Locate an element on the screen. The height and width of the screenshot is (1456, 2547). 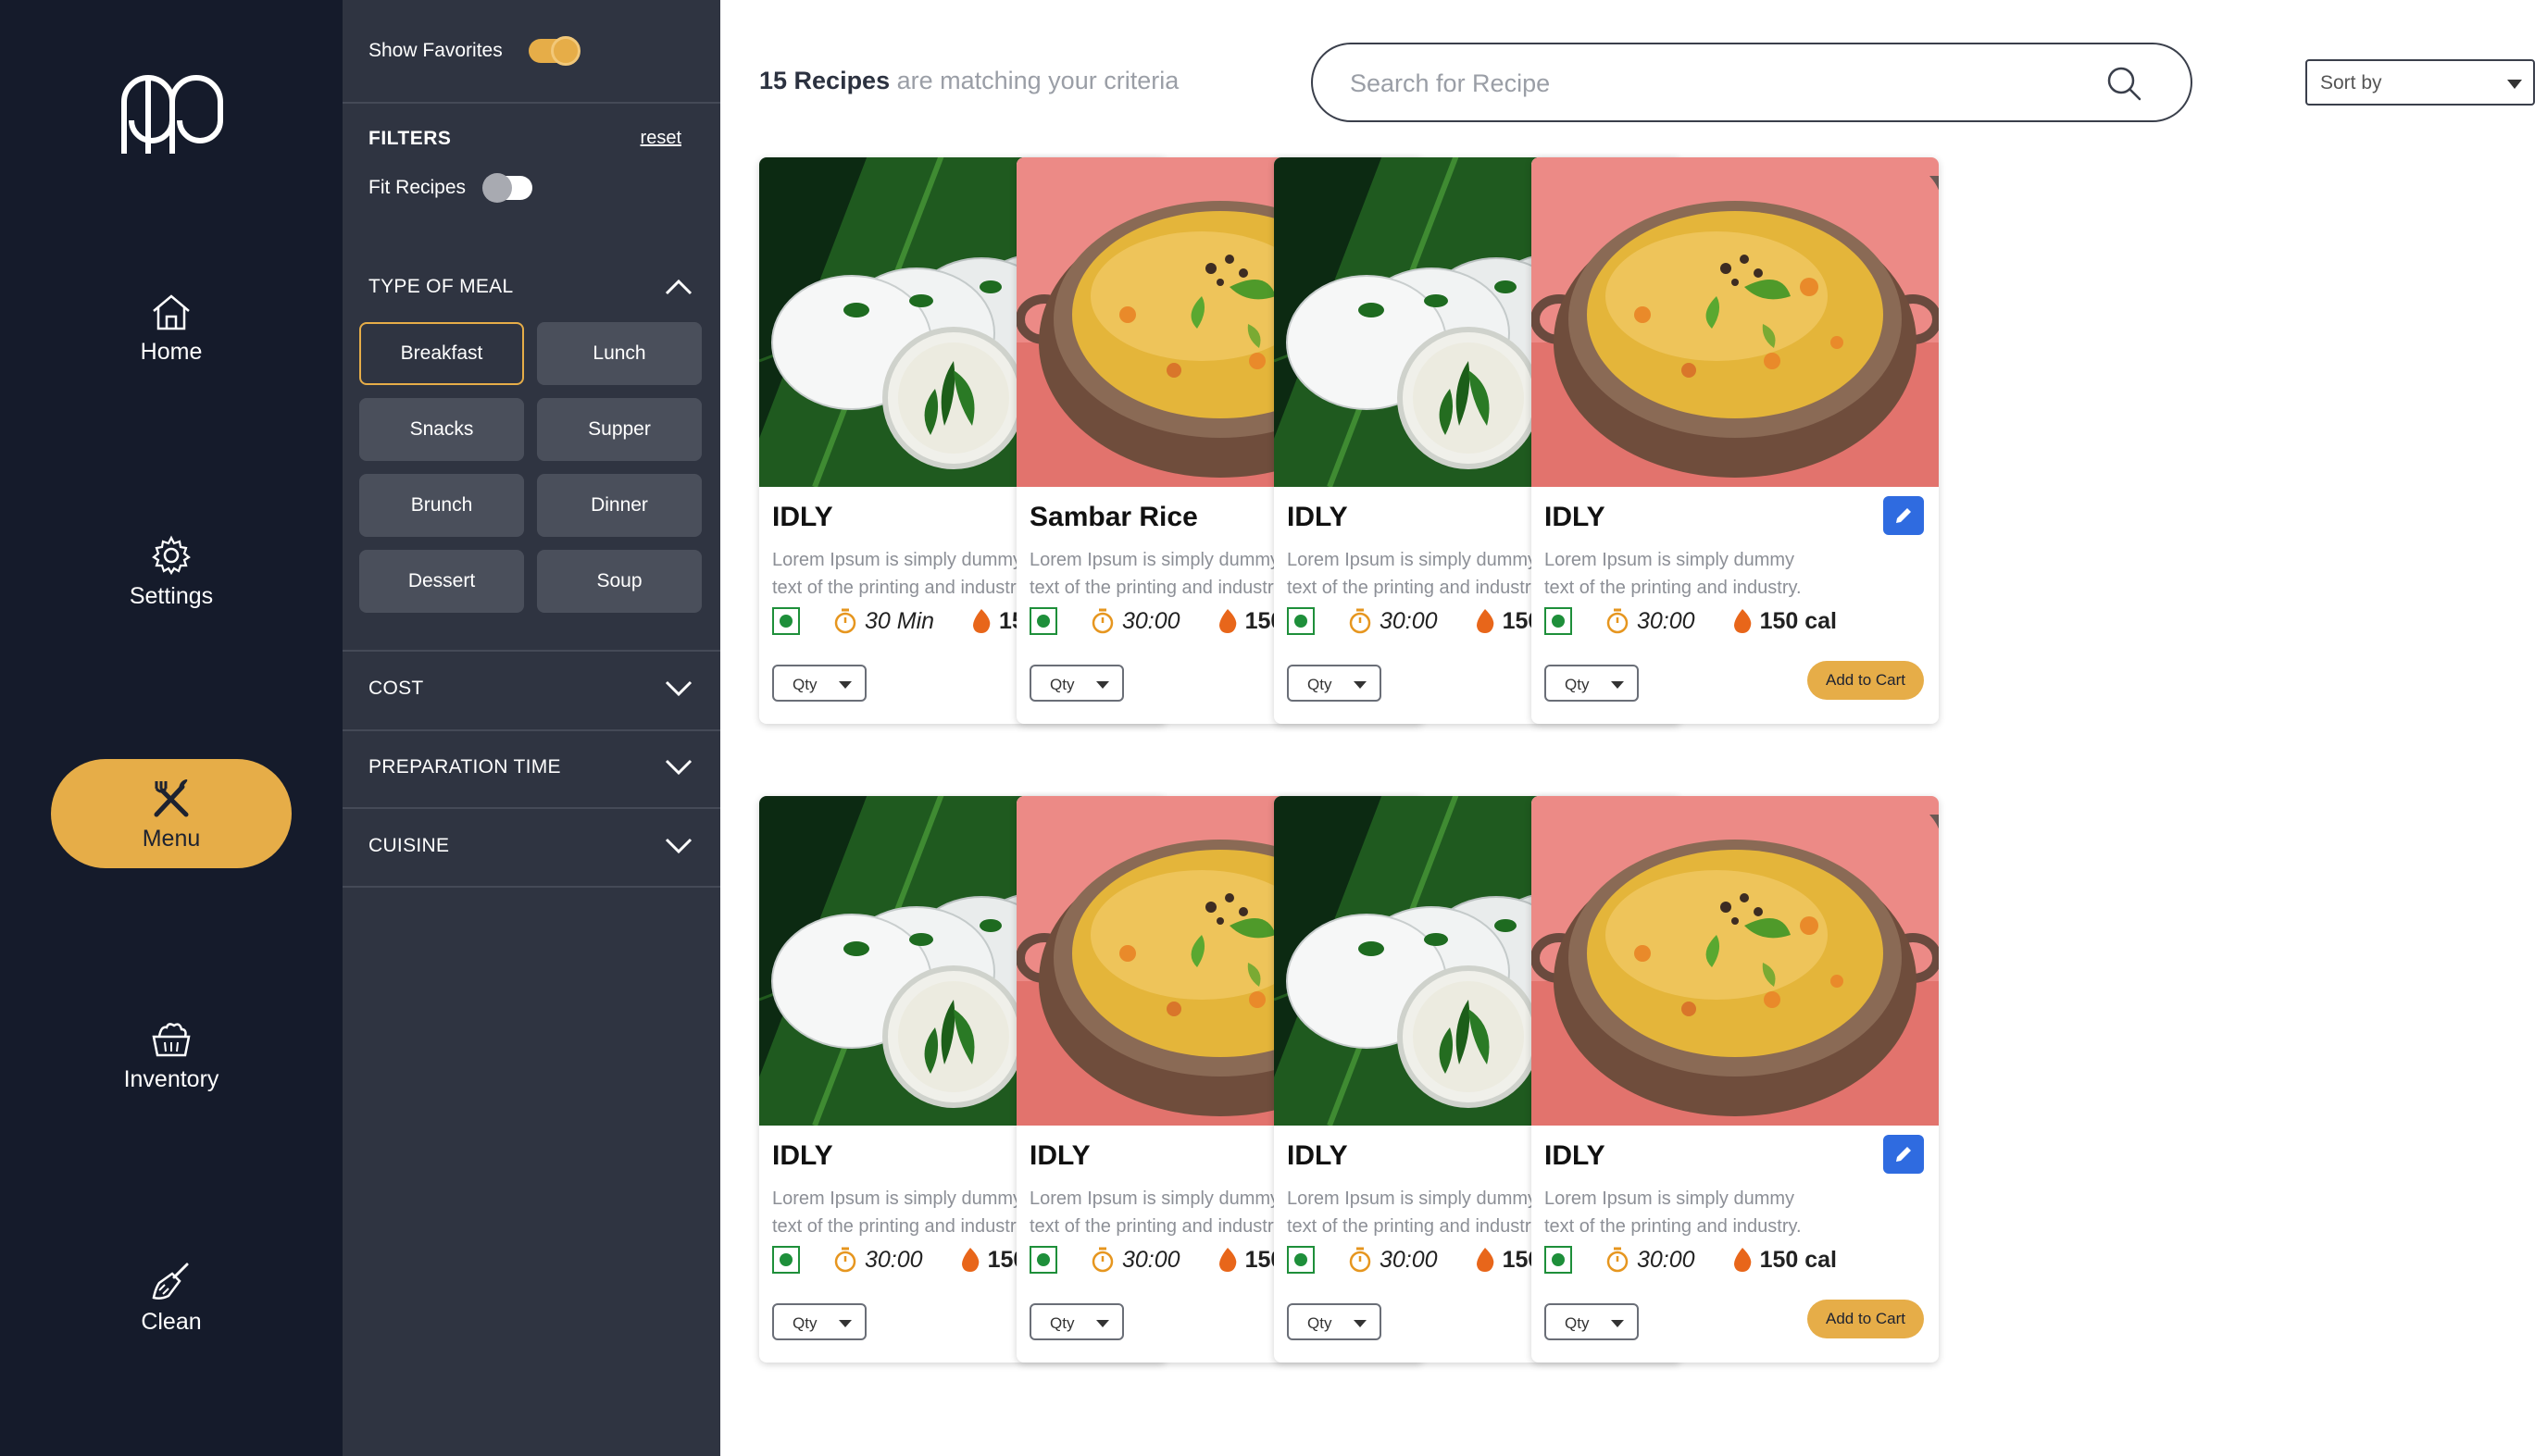
meal-snacks-button: Snacks is located at coordinates (441, 429).